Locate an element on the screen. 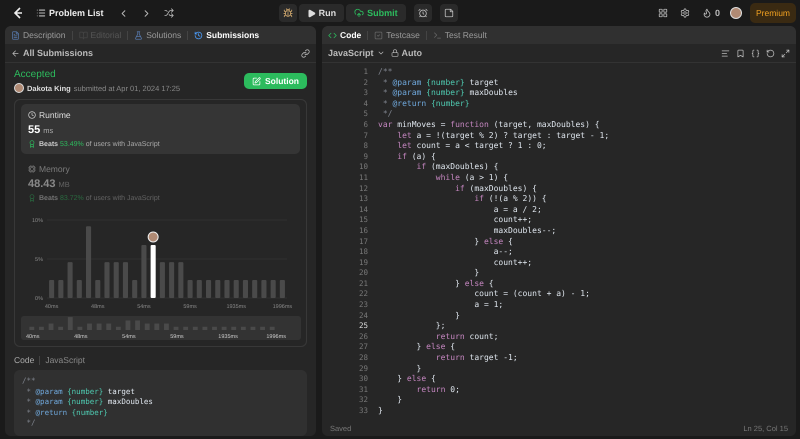 The height and width of the screenshot is (439, 800). lock-icon is located at coordinates (394, 53).